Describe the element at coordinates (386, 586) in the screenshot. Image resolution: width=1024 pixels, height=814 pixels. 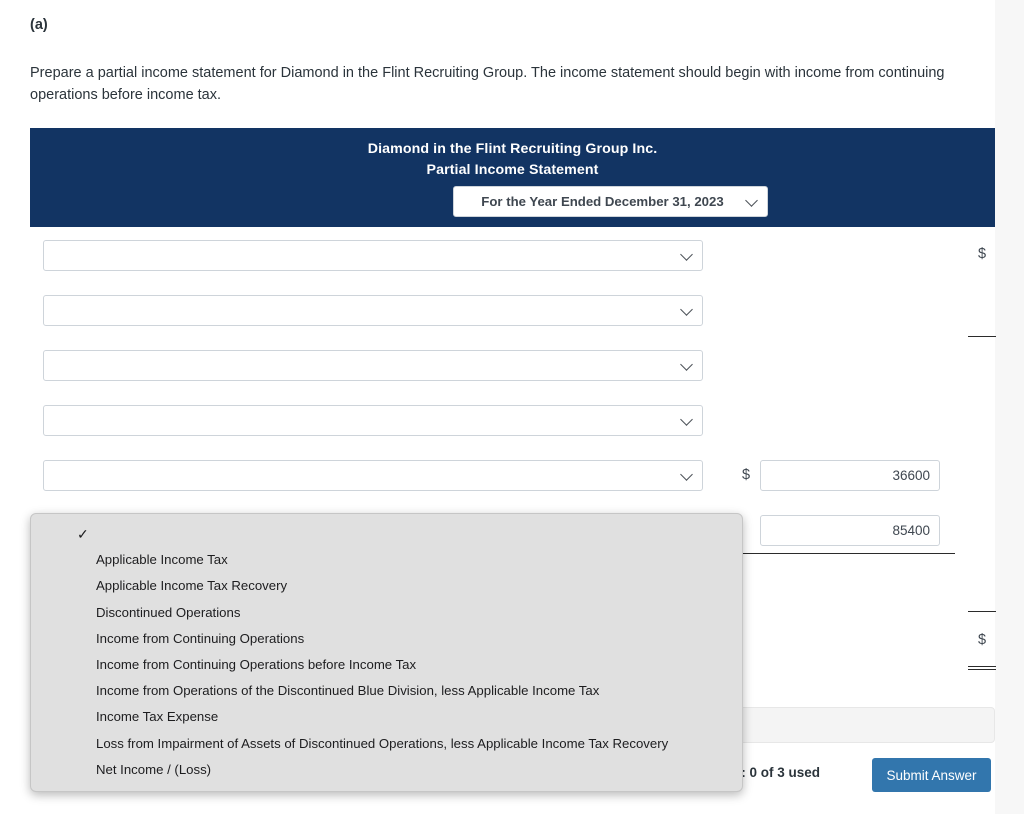
I see `dropdown-option-2: Applicable Income Tax Recovery` at that location.